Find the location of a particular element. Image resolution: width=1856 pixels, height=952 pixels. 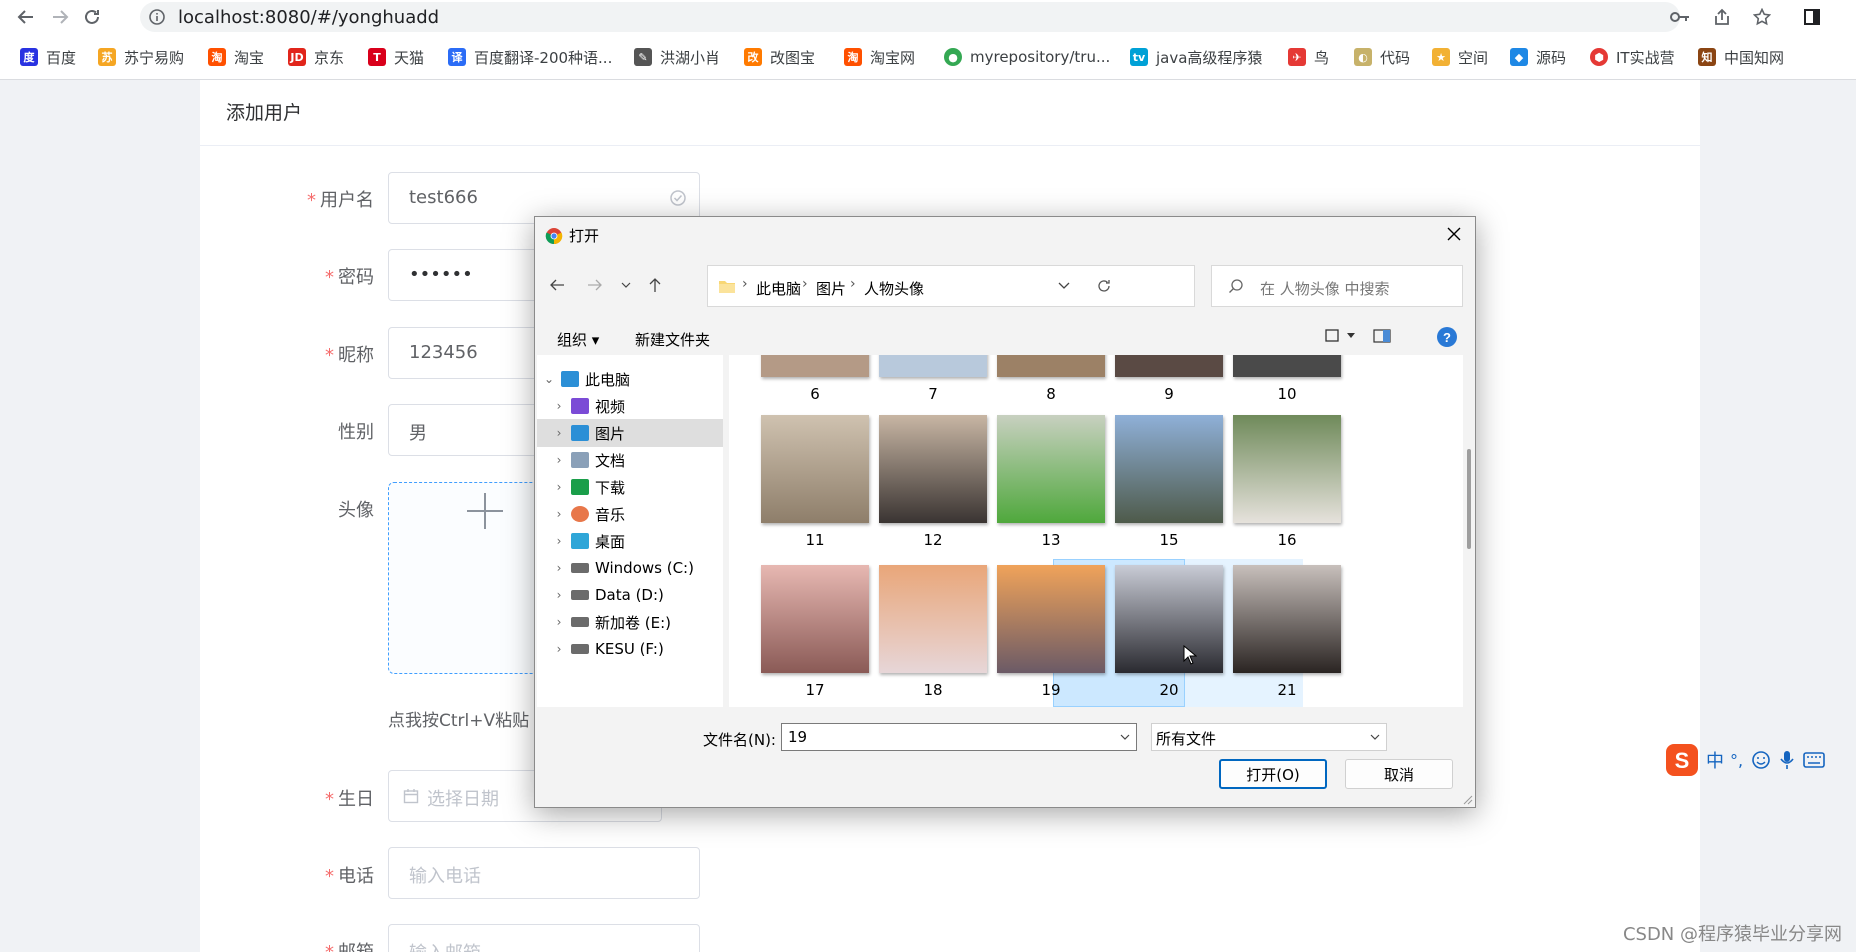

file-item: 9 is located at coordinates (1169, 379).